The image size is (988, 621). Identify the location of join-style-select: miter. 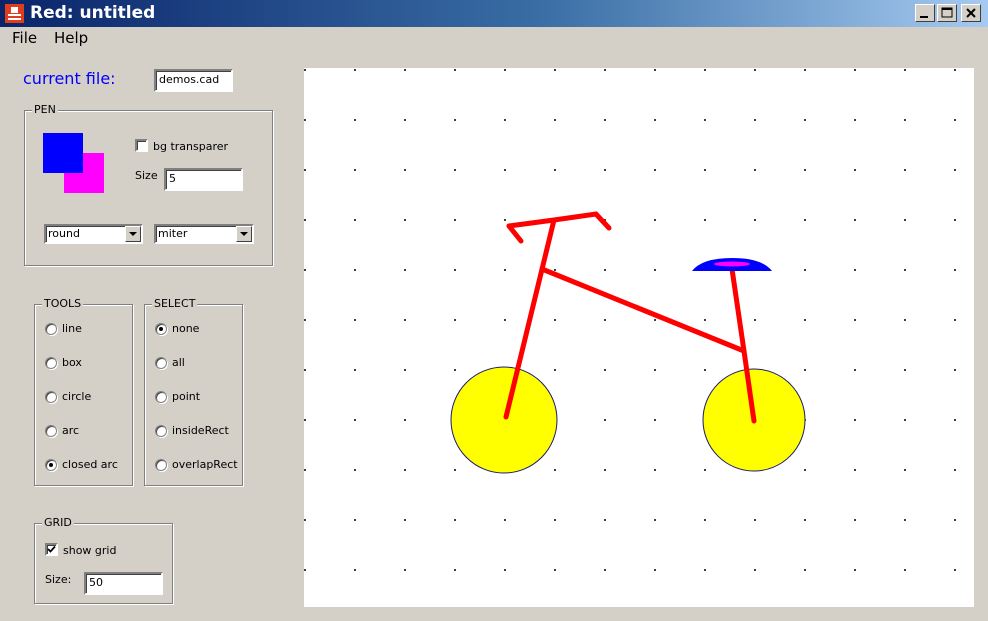
(204, 234).